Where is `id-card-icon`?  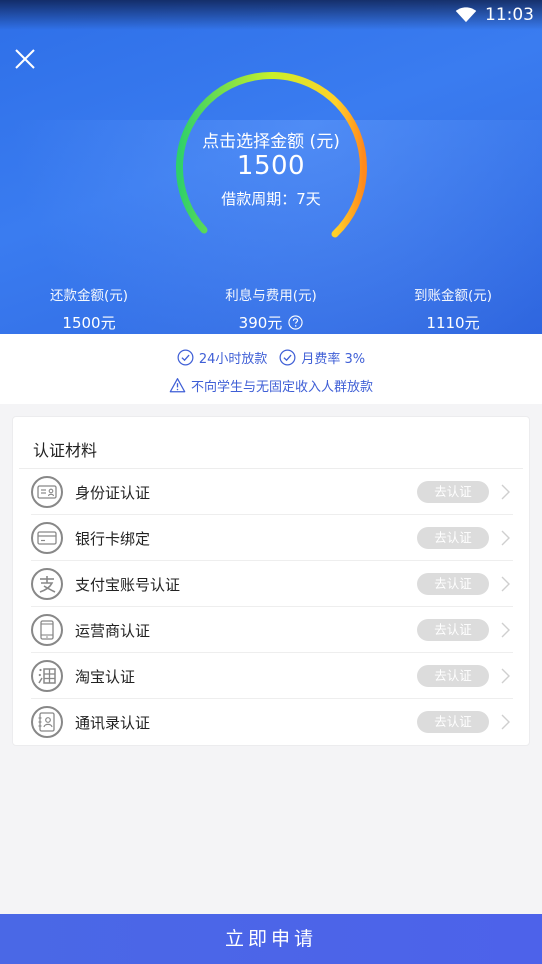 id-card-icon is located at coordinates (47, 492).